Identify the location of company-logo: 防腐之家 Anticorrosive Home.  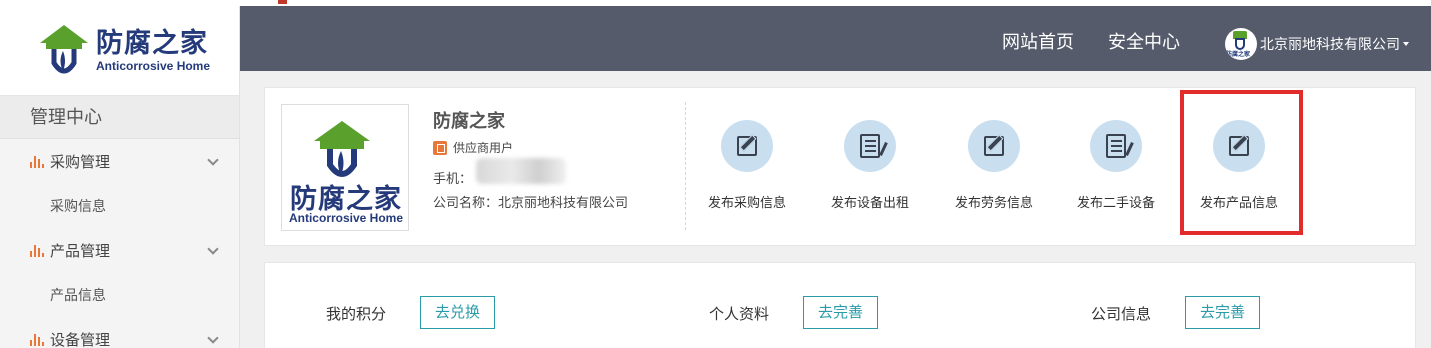
(345, 167).